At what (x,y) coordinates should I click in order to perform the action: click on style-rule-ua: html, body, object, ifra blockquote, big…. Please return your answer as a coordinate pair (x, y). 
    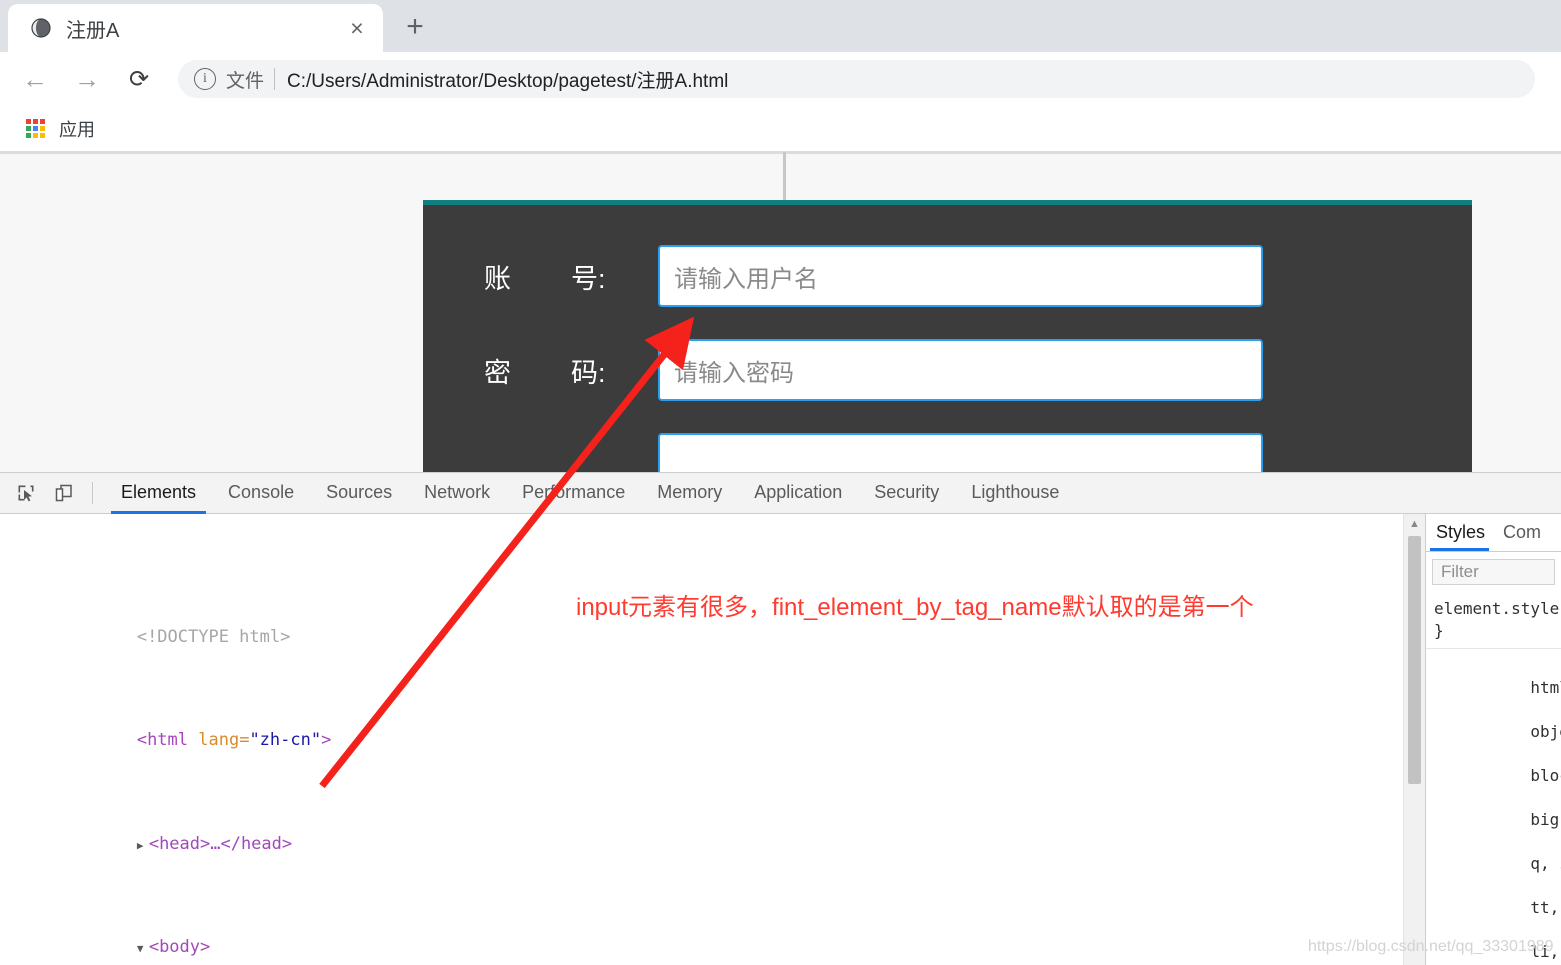
    Looking at the image, I should click on (1493, 807).